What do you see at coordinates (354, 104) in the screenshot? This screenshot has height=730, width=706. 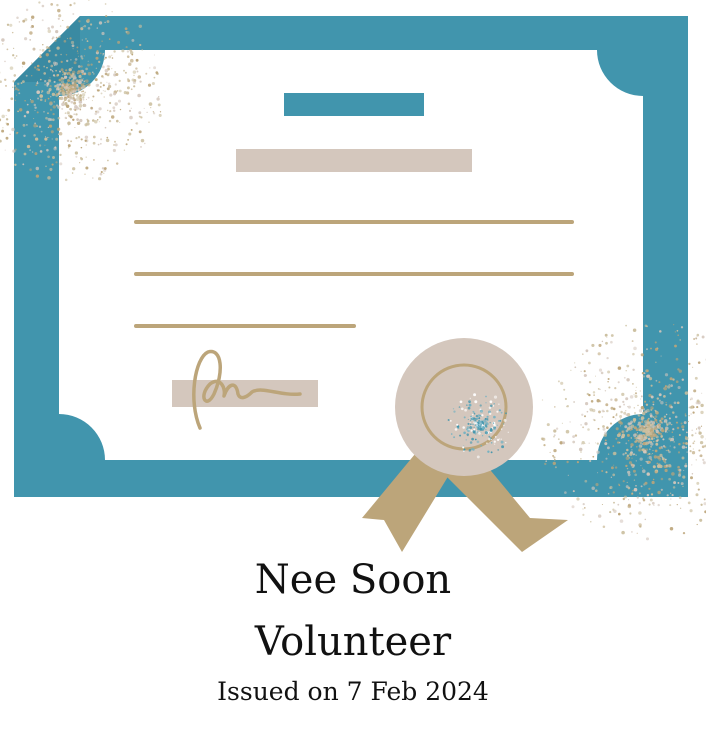 I see `header-bar` at bounding box center [354, 104].